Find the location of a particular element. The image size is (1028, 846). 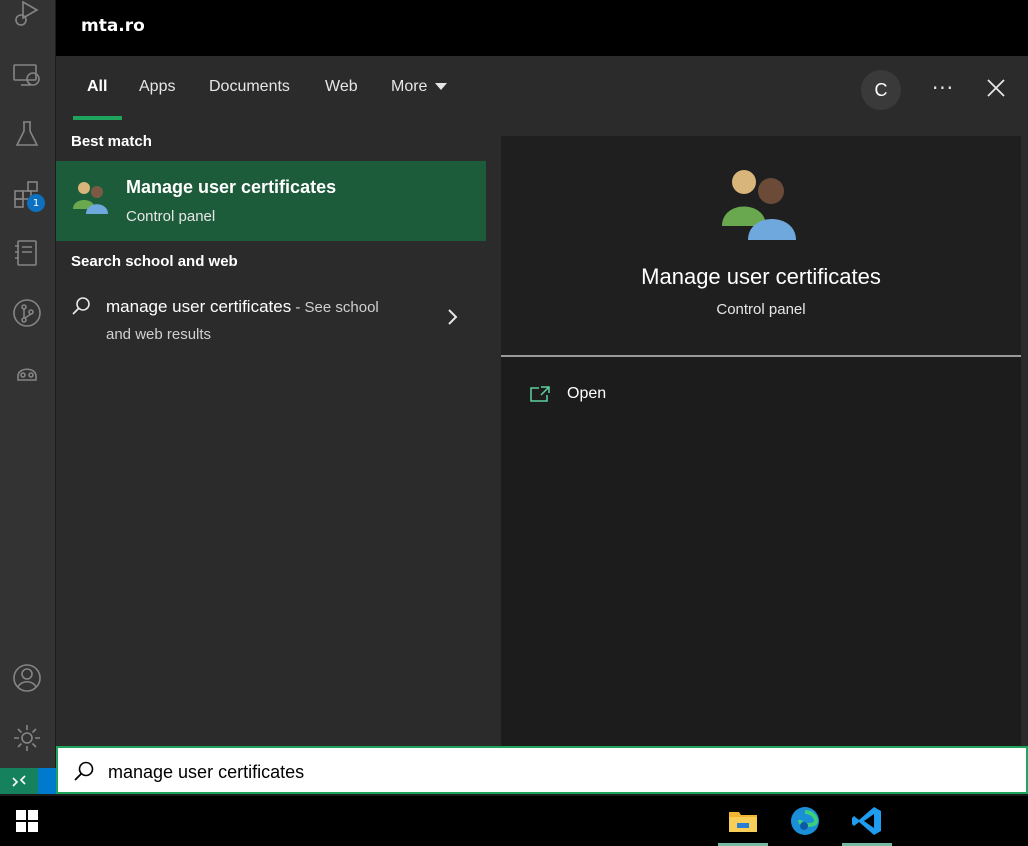

extensions-badge: 1 is located at coordinates (36, 203).